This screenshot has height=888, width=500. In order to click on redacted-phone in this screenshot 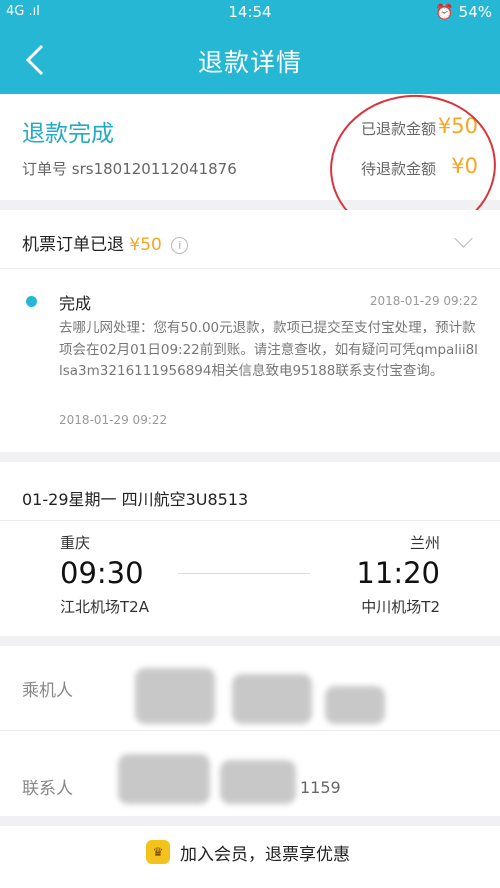, I will do `click(258, 782)`.